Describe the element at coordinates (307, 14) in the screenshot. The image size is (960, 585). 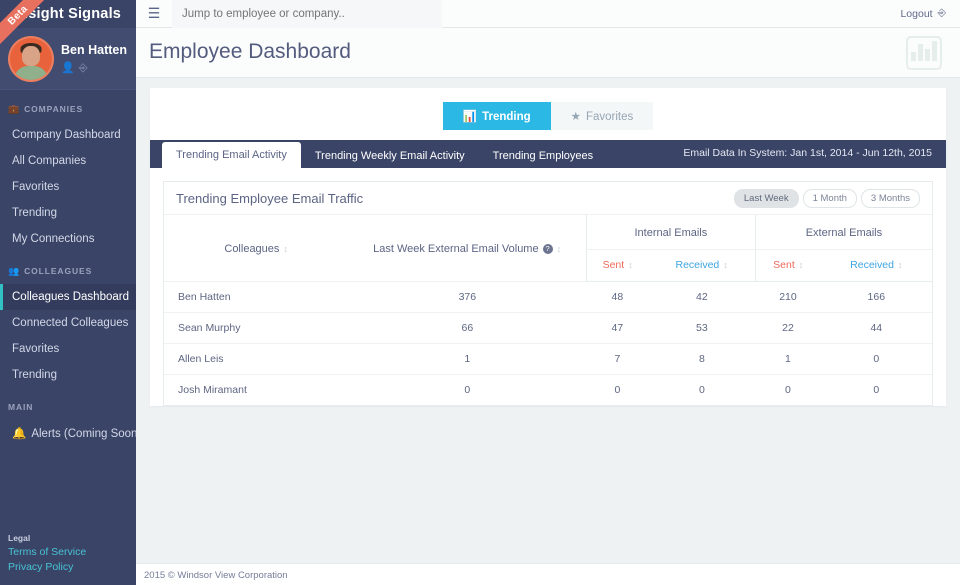
I see `search-input` at that location.